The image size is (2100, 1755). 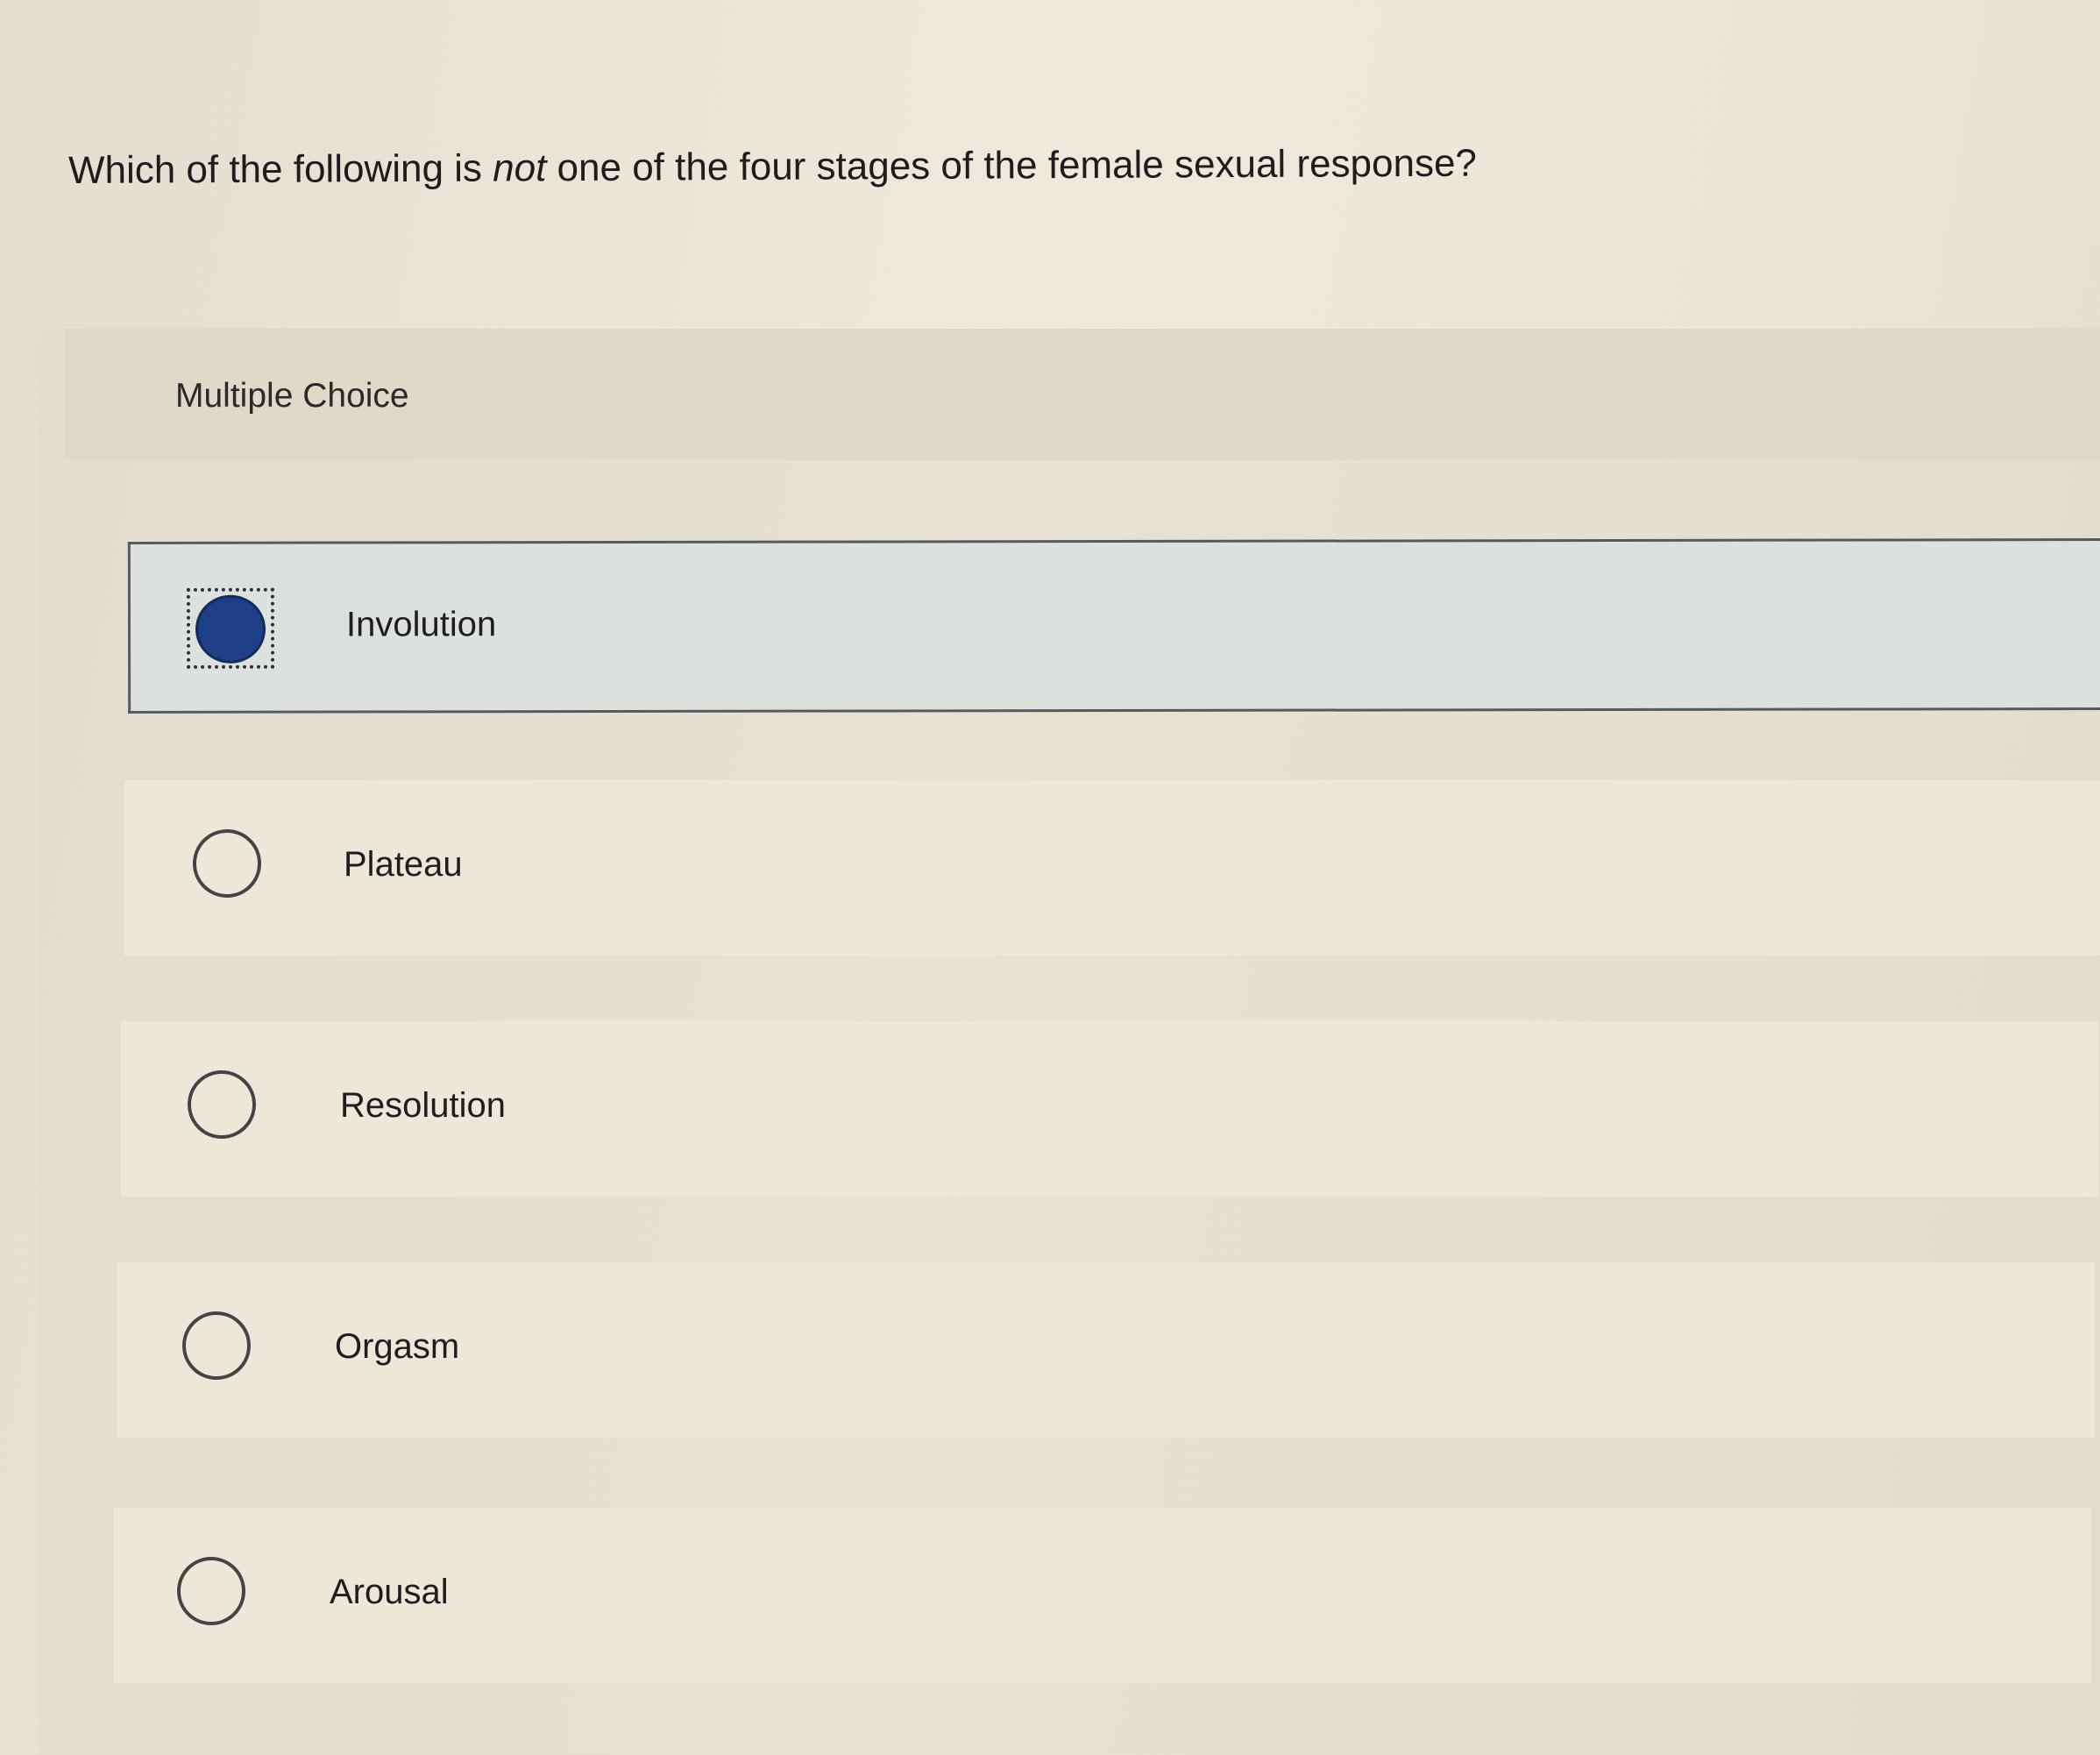 I want to click on answer-option-resolution: Resolution, so click(x=1109, y=1109).